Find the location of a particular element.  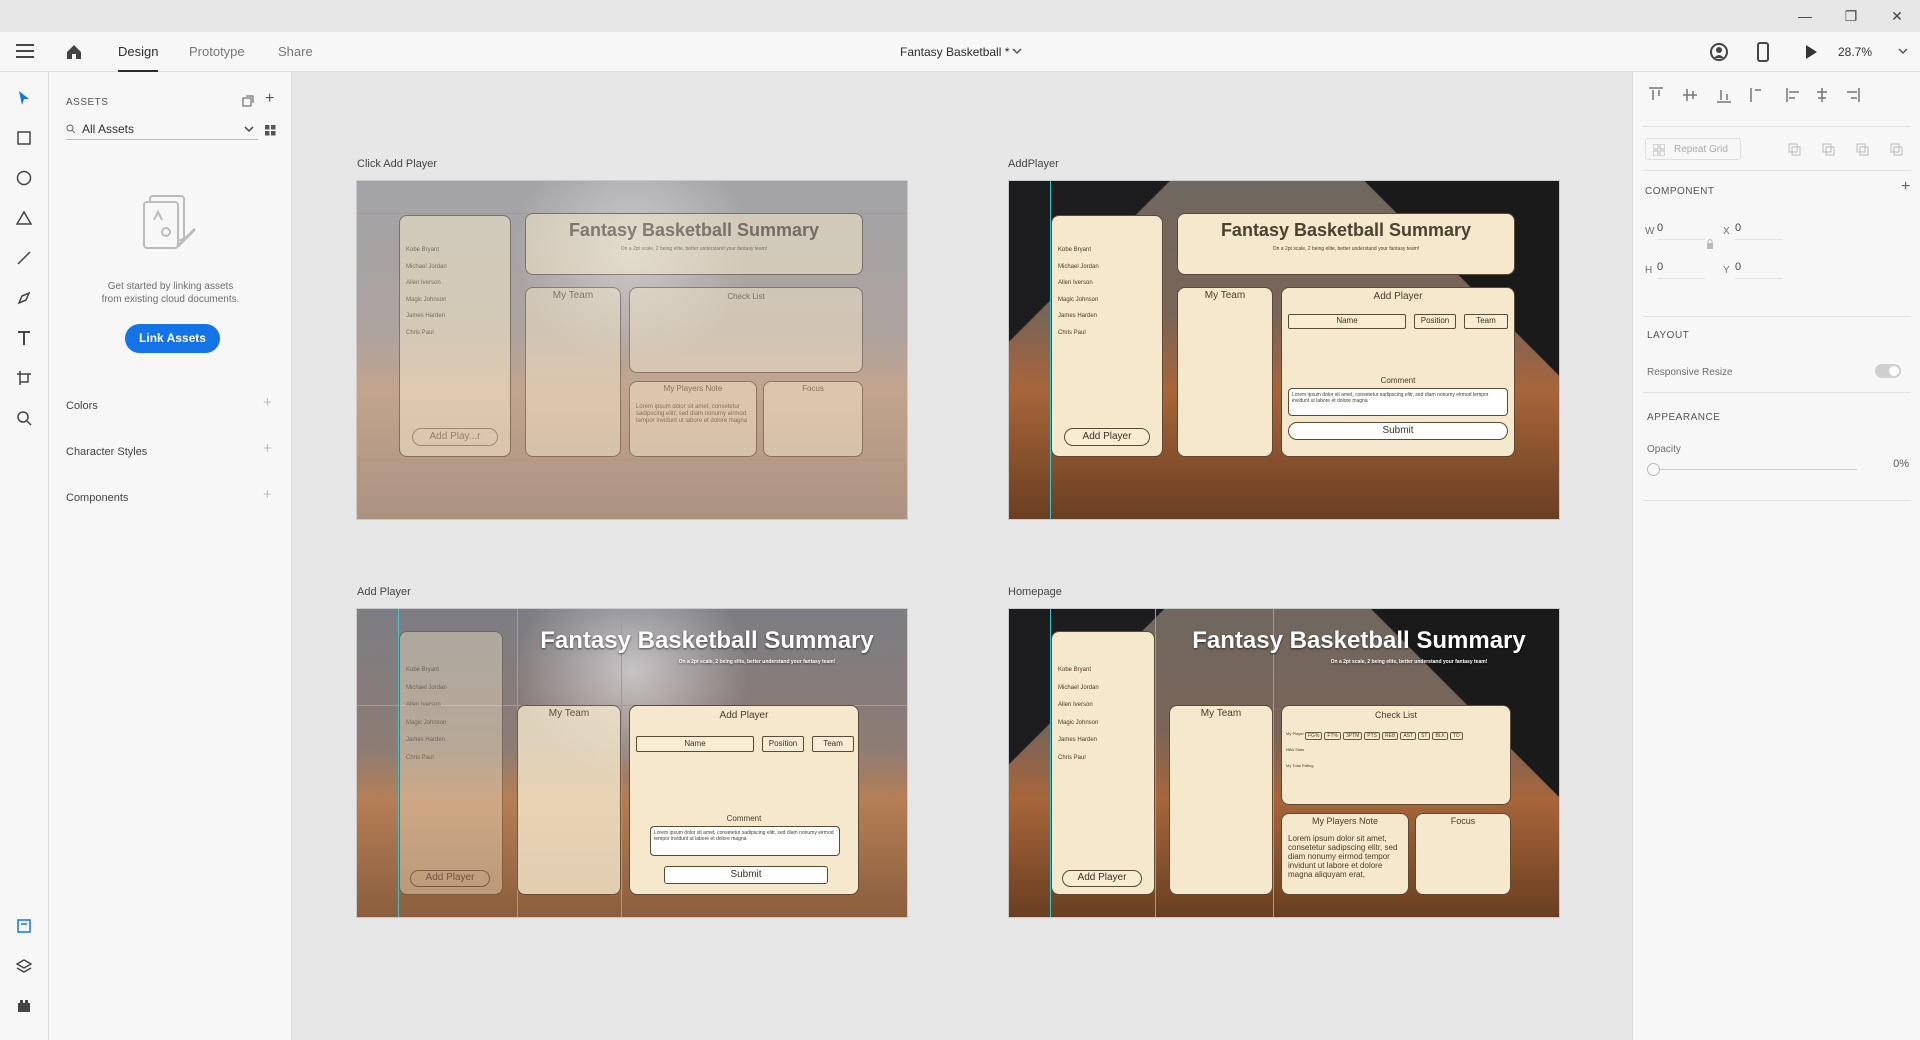

tab-design: Design is located at coordinates (138, 52).